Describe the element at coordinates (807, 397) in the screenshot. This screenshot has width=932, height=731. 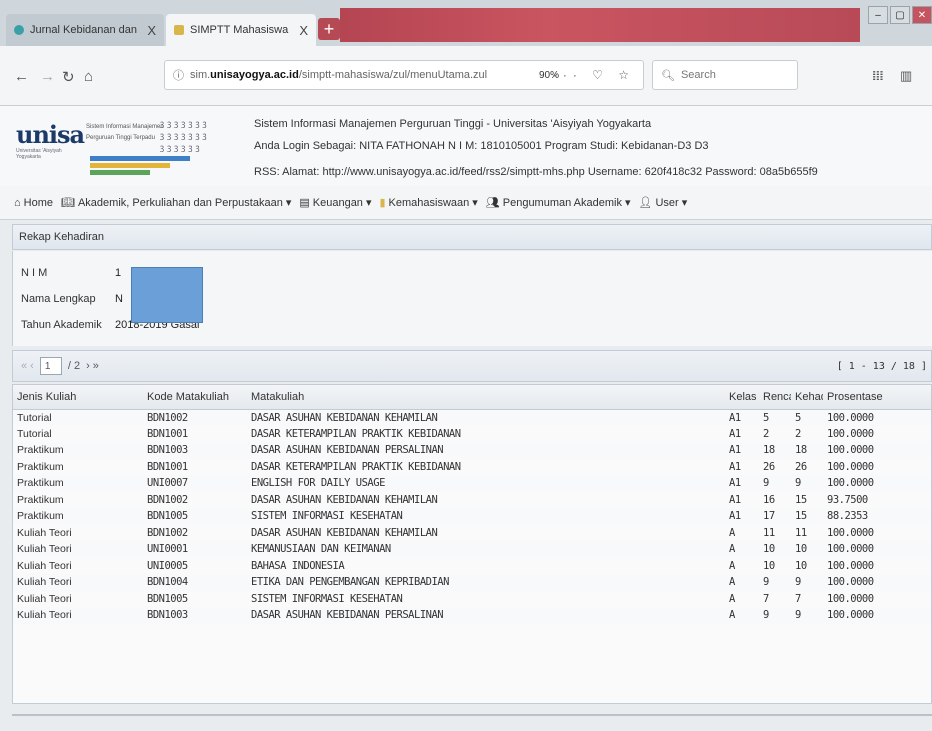
I see `col-kehadiran: Kehadiran` at that location.